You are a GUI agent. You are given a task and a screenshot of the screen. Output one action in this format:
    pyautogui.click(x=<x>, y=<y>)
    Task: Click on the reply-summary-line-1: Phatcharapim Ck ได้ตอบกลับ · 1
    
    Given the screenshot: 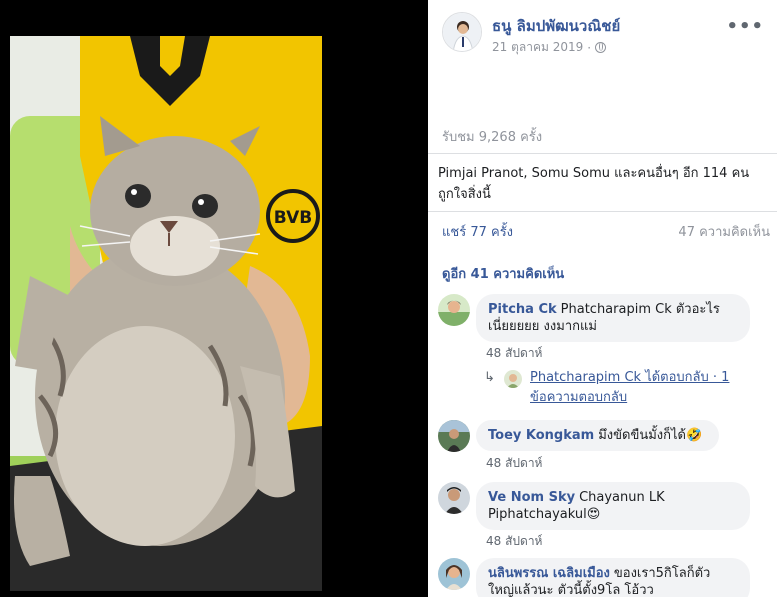 What is the action you would take?
    pyautogui.click(x=630, y=377)
    